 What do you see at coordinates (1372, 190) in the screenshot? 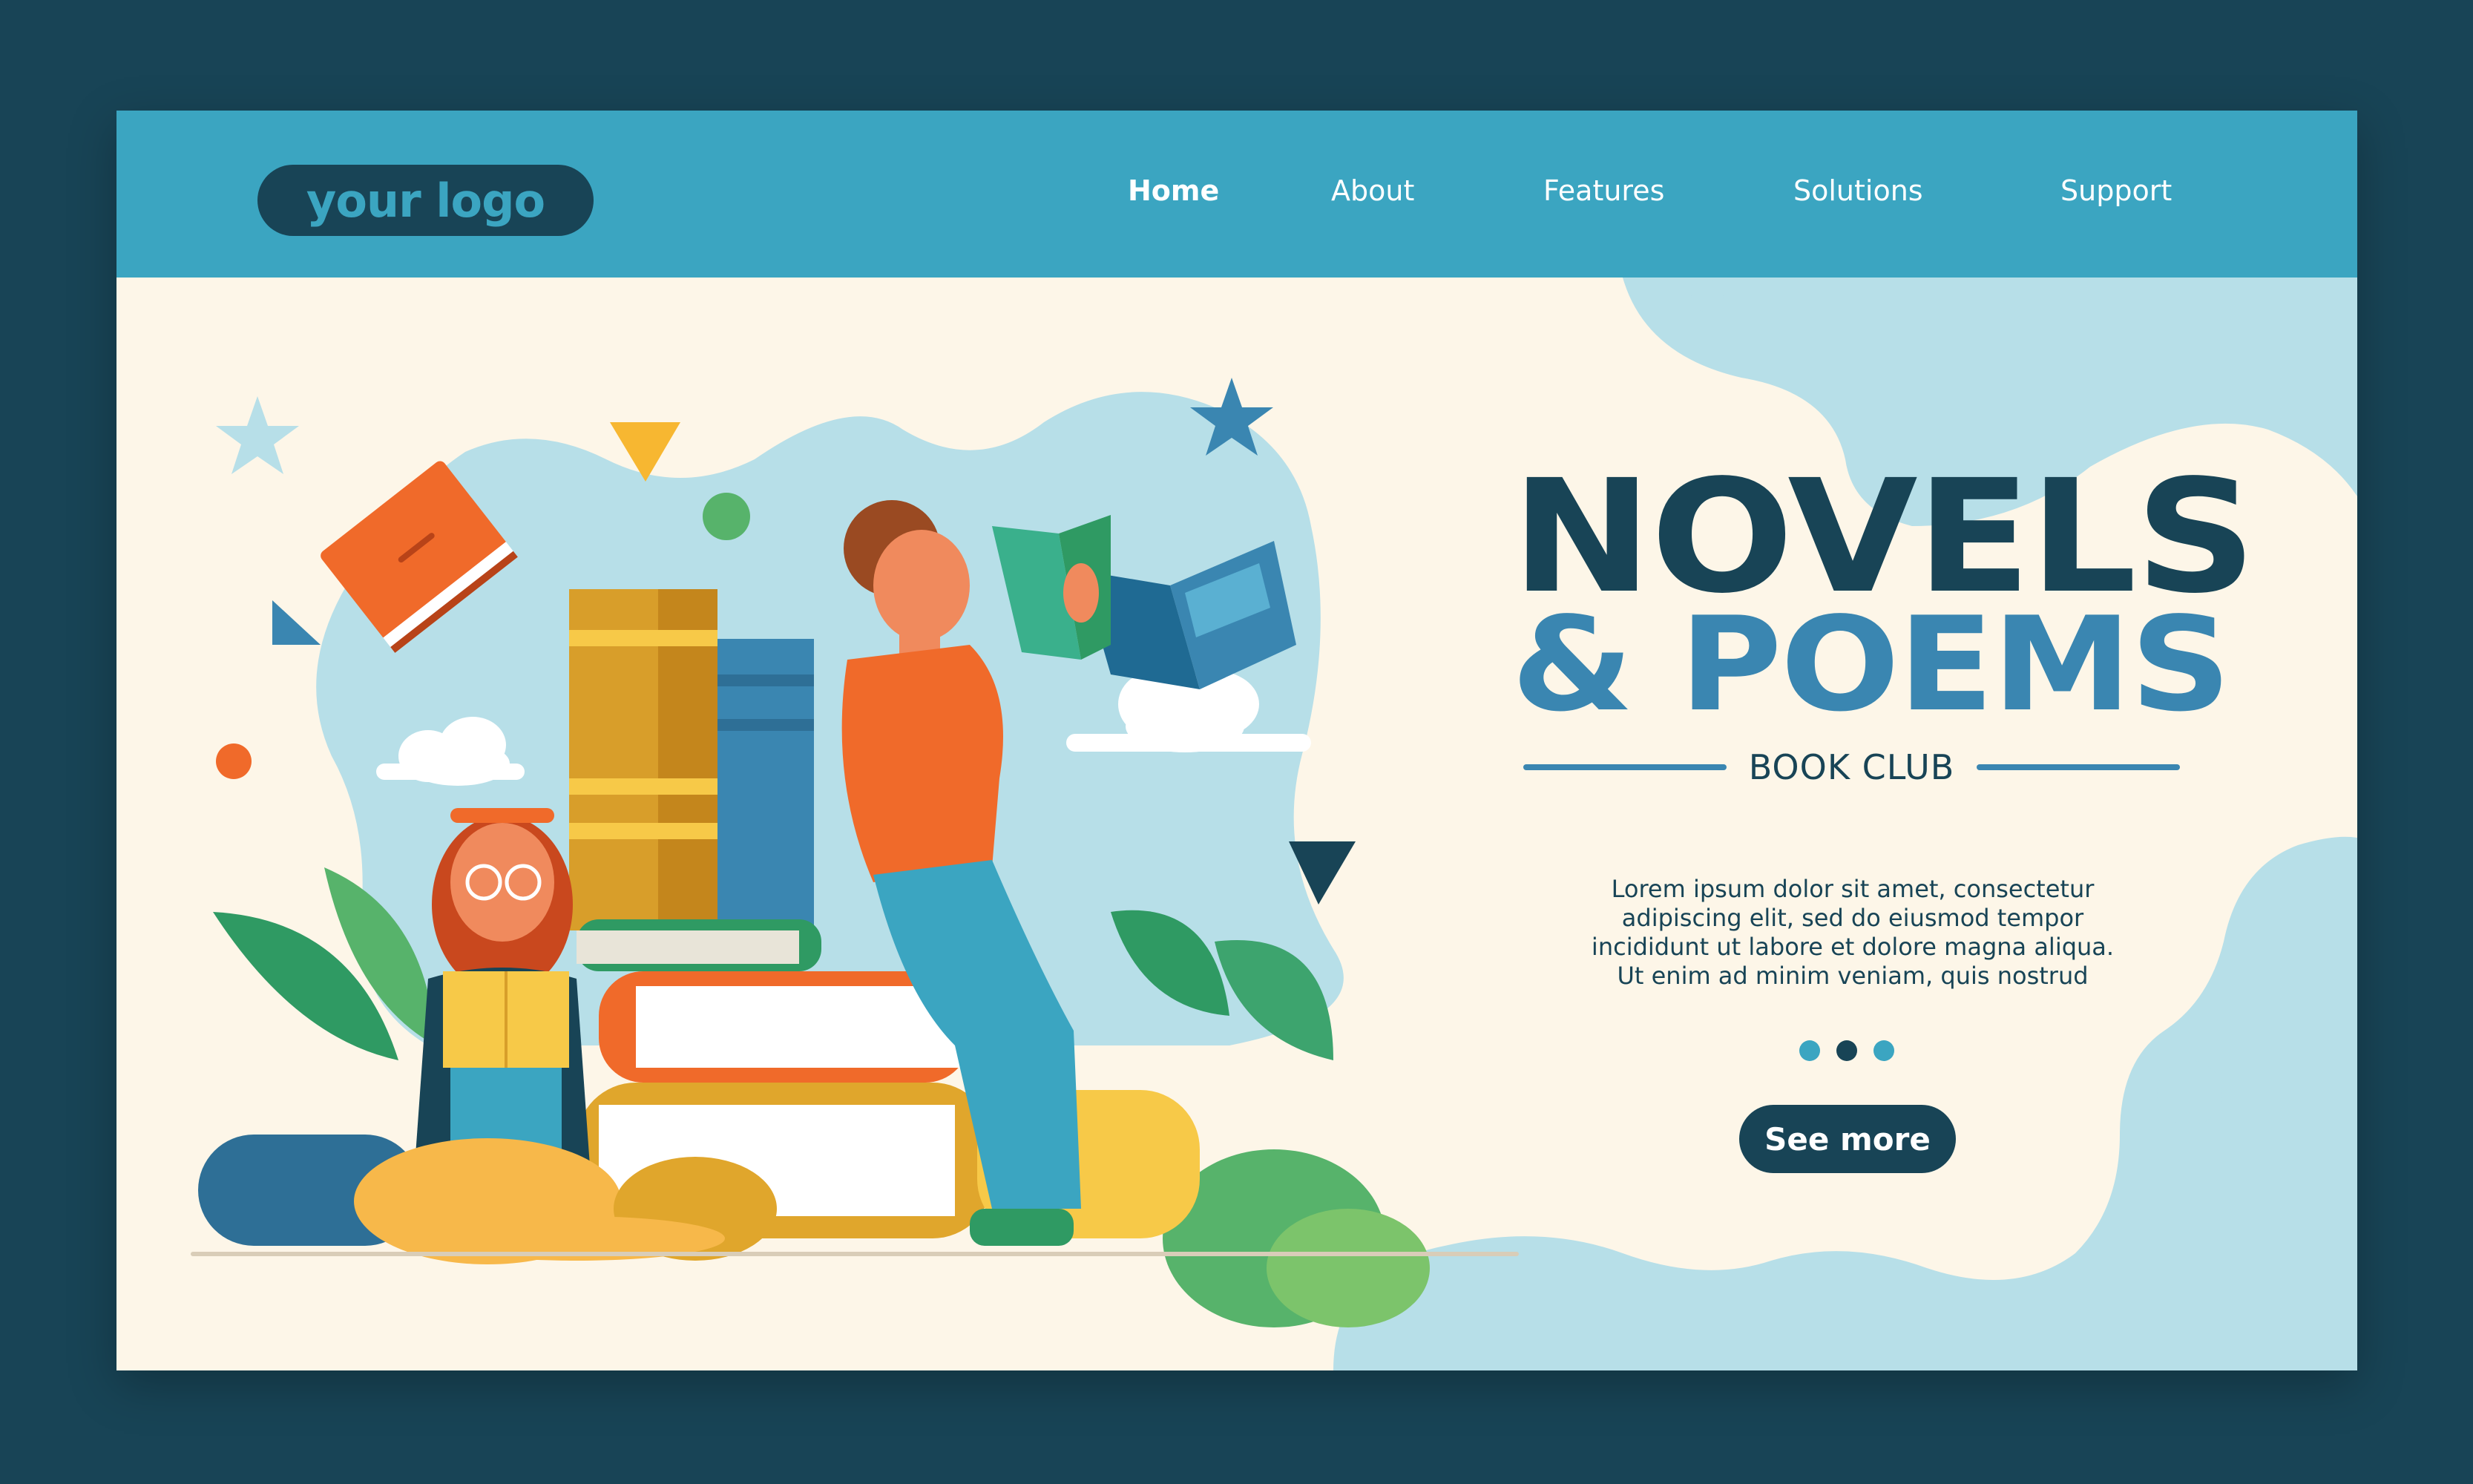
I see `nav-about: About` at bounding box center [1372, 190].